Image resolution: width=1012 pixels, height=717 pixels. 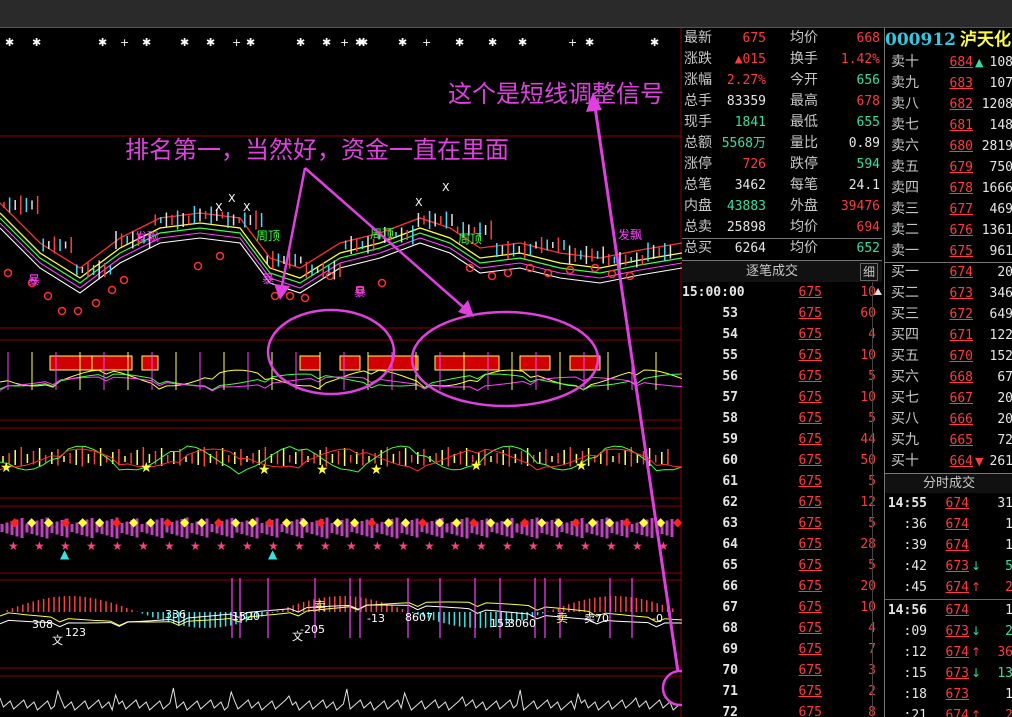 I want to click on triangle-icon: ▲, so click(x=273, y=554).